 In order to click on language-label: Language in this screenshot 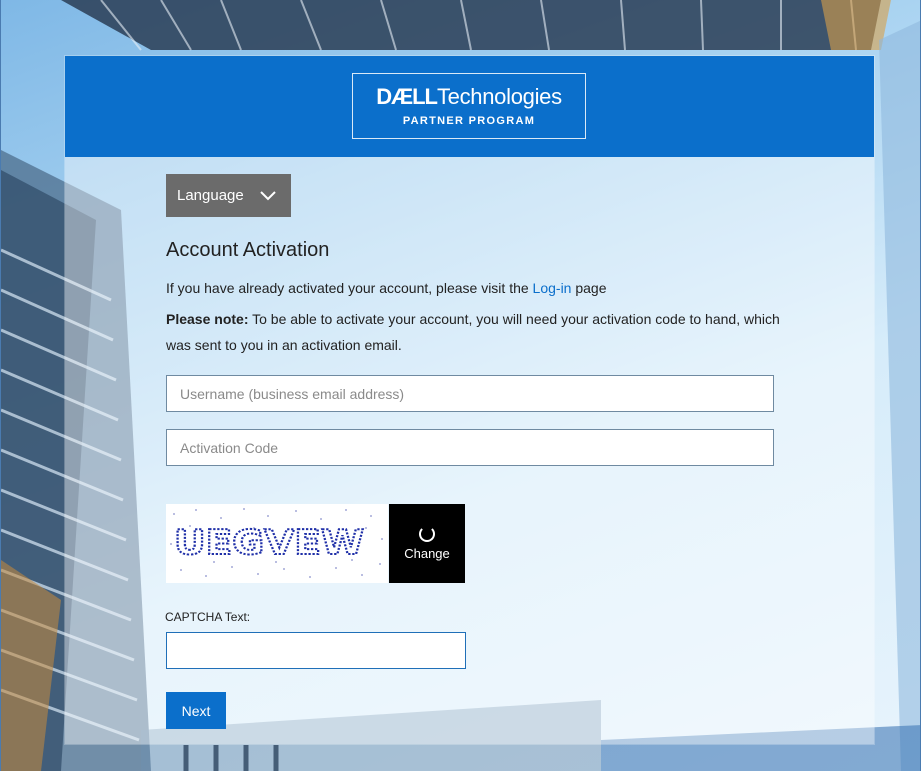, I will do `click(210, 195)`.